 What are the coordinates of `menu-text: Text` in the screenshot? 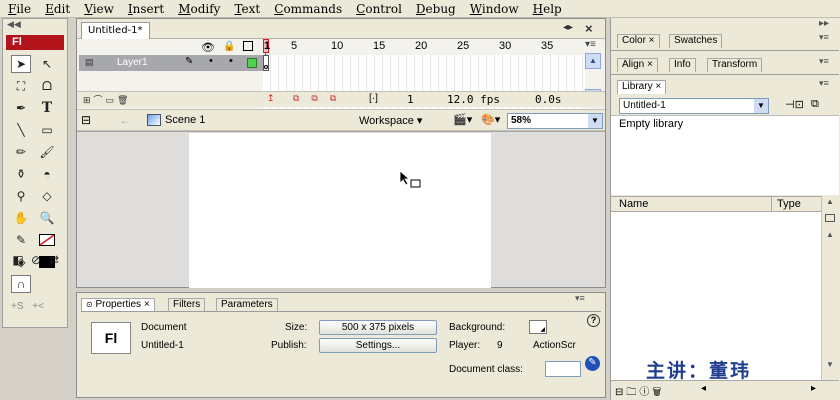 It's located at (246, 9).